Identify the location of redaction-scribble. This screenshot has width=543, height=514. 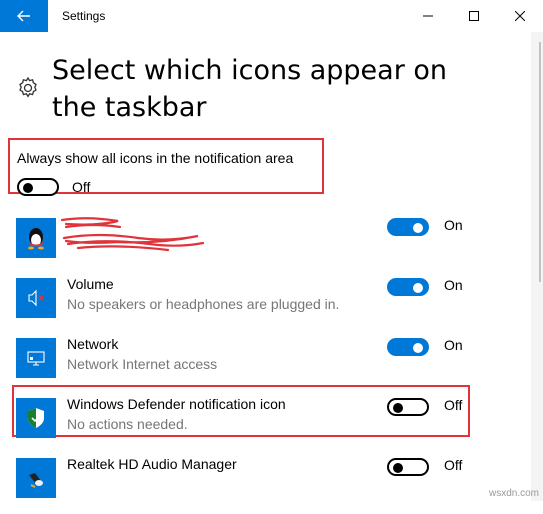
(132, 234).